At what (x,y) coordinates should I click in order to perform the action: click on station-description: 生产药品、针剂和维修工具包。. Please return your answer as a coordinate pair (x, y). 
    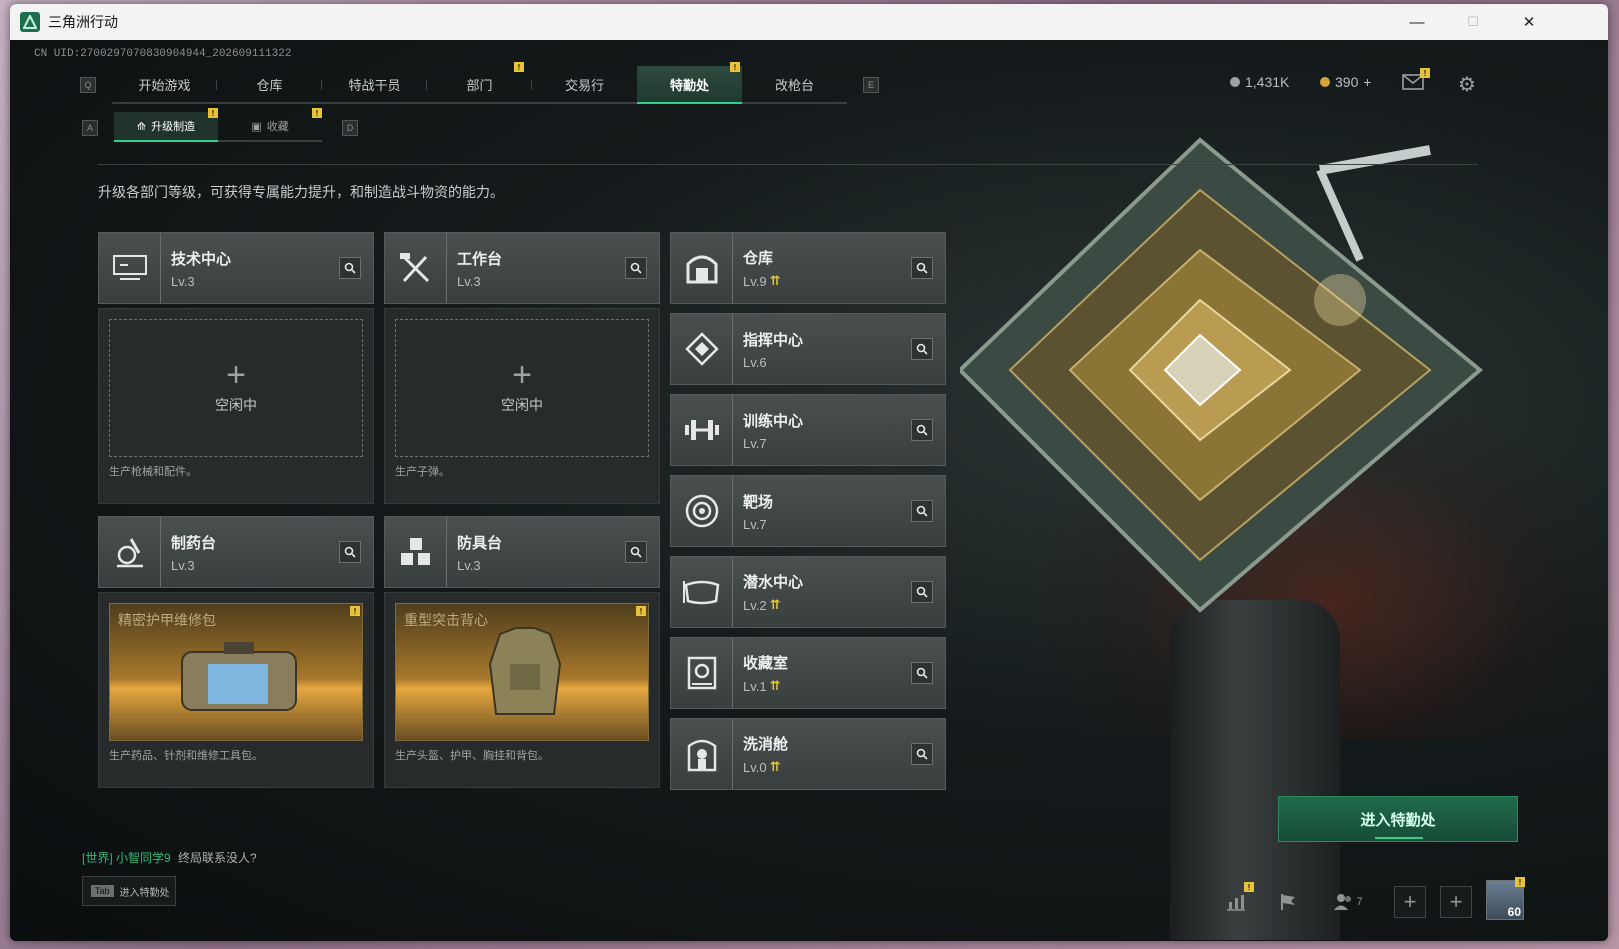
    Looking at the image, I should click on (186, 756).